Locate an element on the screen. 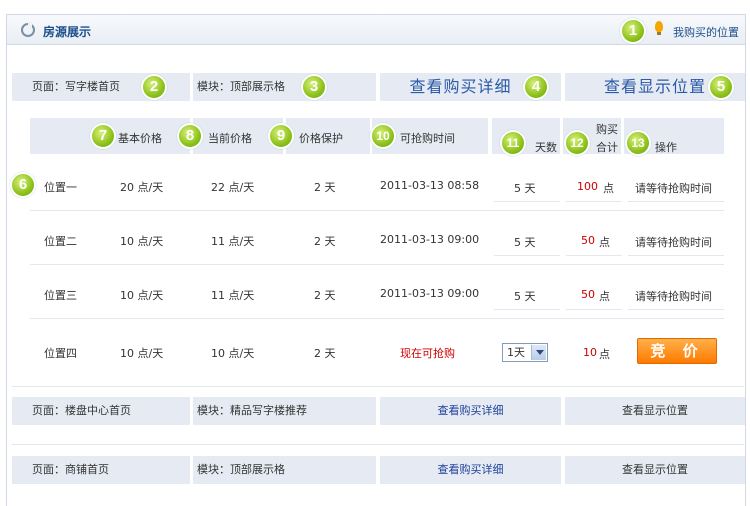 Image resolution: width=750 pixels, height=506 pixels. position-name: 位置三 is located at coordinates (60, 295).